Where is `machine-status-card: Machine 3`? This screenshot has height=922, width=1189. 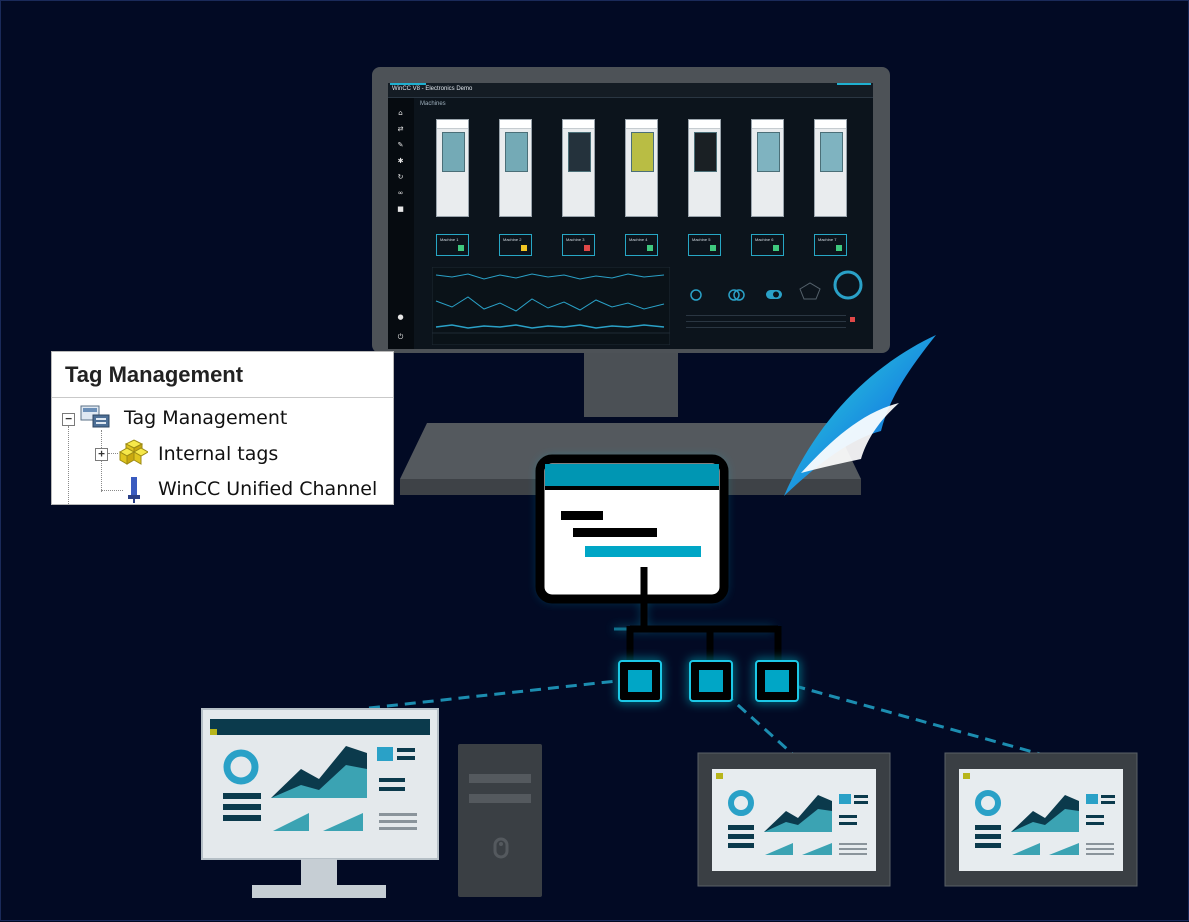 machine-status-card: Machine 3 is located at coordinates (578, 245).